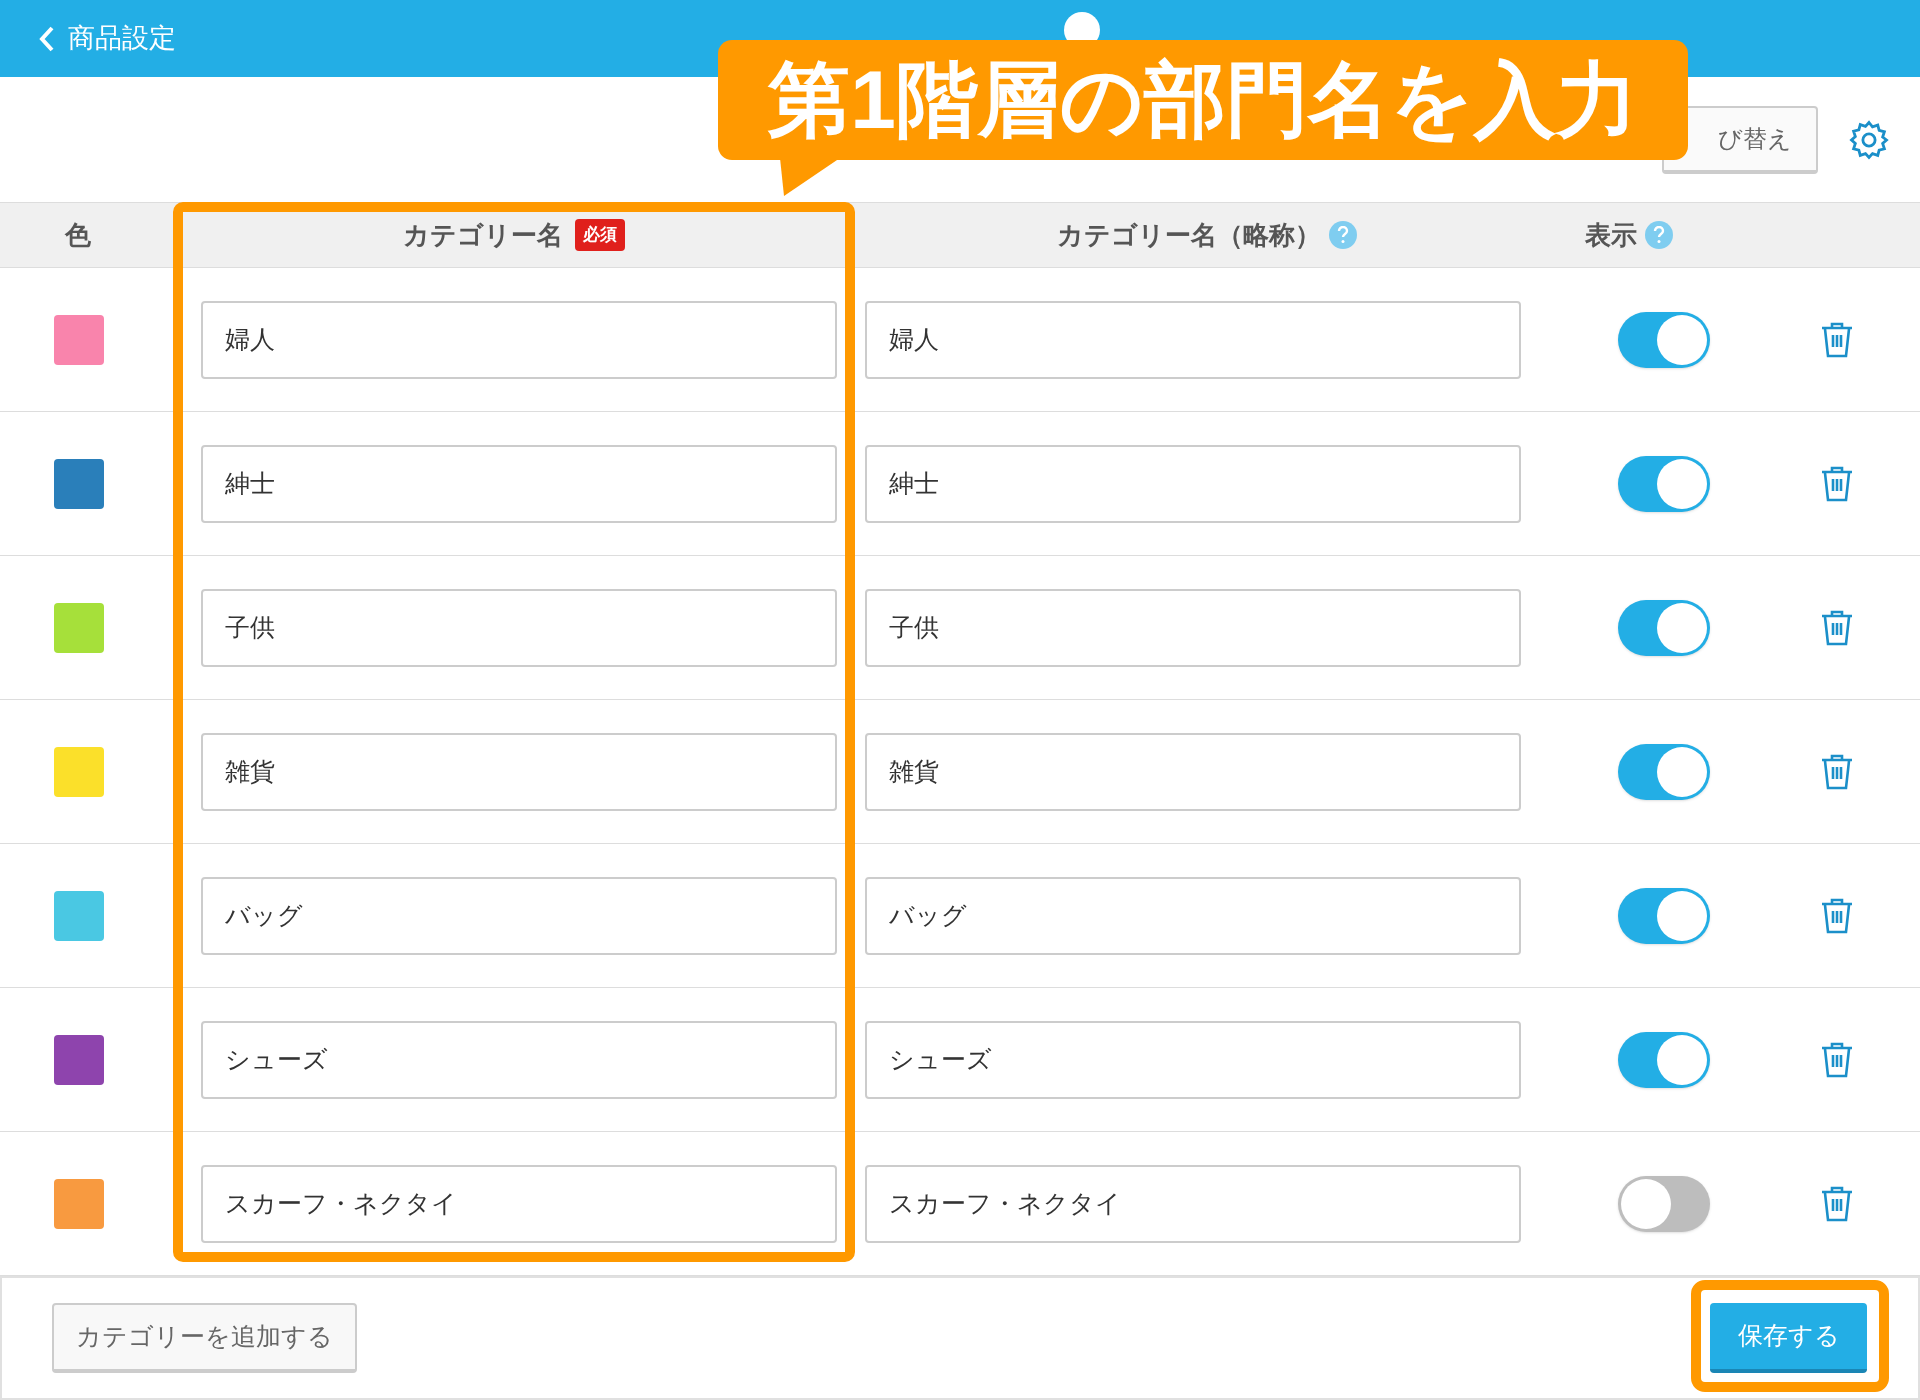 This screenshot has width=1920, height=1400. What do you see at coordinates (483, 235) in the screenshot?
I see `column-header: カテゴリー名` at bounding box center [483, 235].